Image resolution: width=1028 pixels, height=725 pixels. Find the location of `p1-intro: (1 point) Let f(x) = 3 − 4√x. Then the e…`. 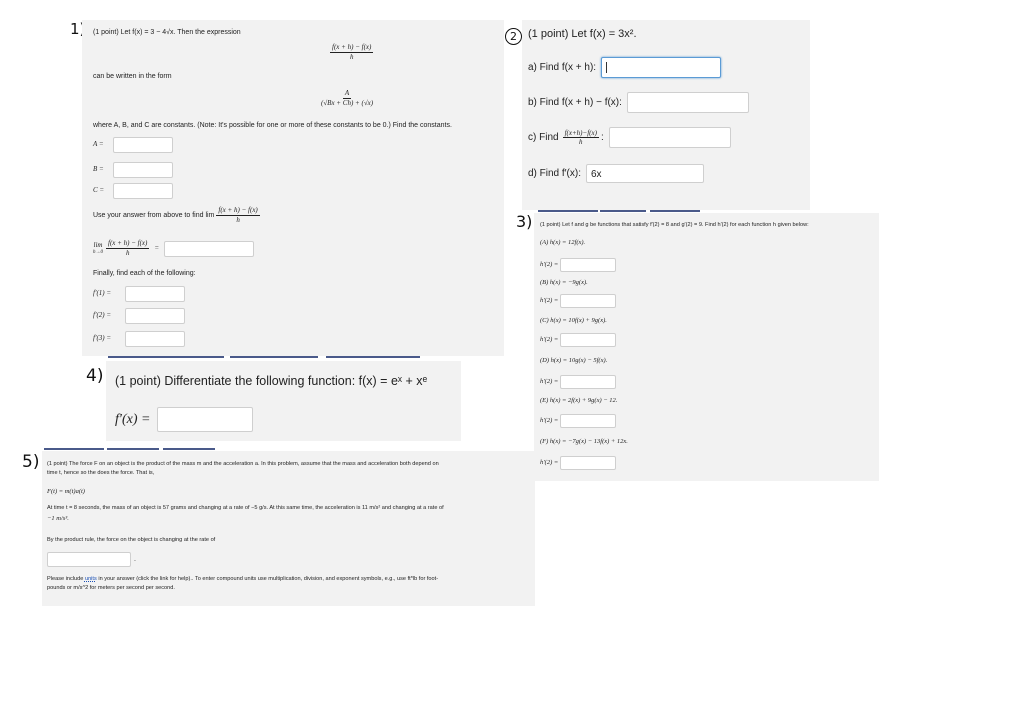

p1-intro: (1 point) Let f(x) = 3 − 4√x. Then the e… is located at coordinates (167, 32).